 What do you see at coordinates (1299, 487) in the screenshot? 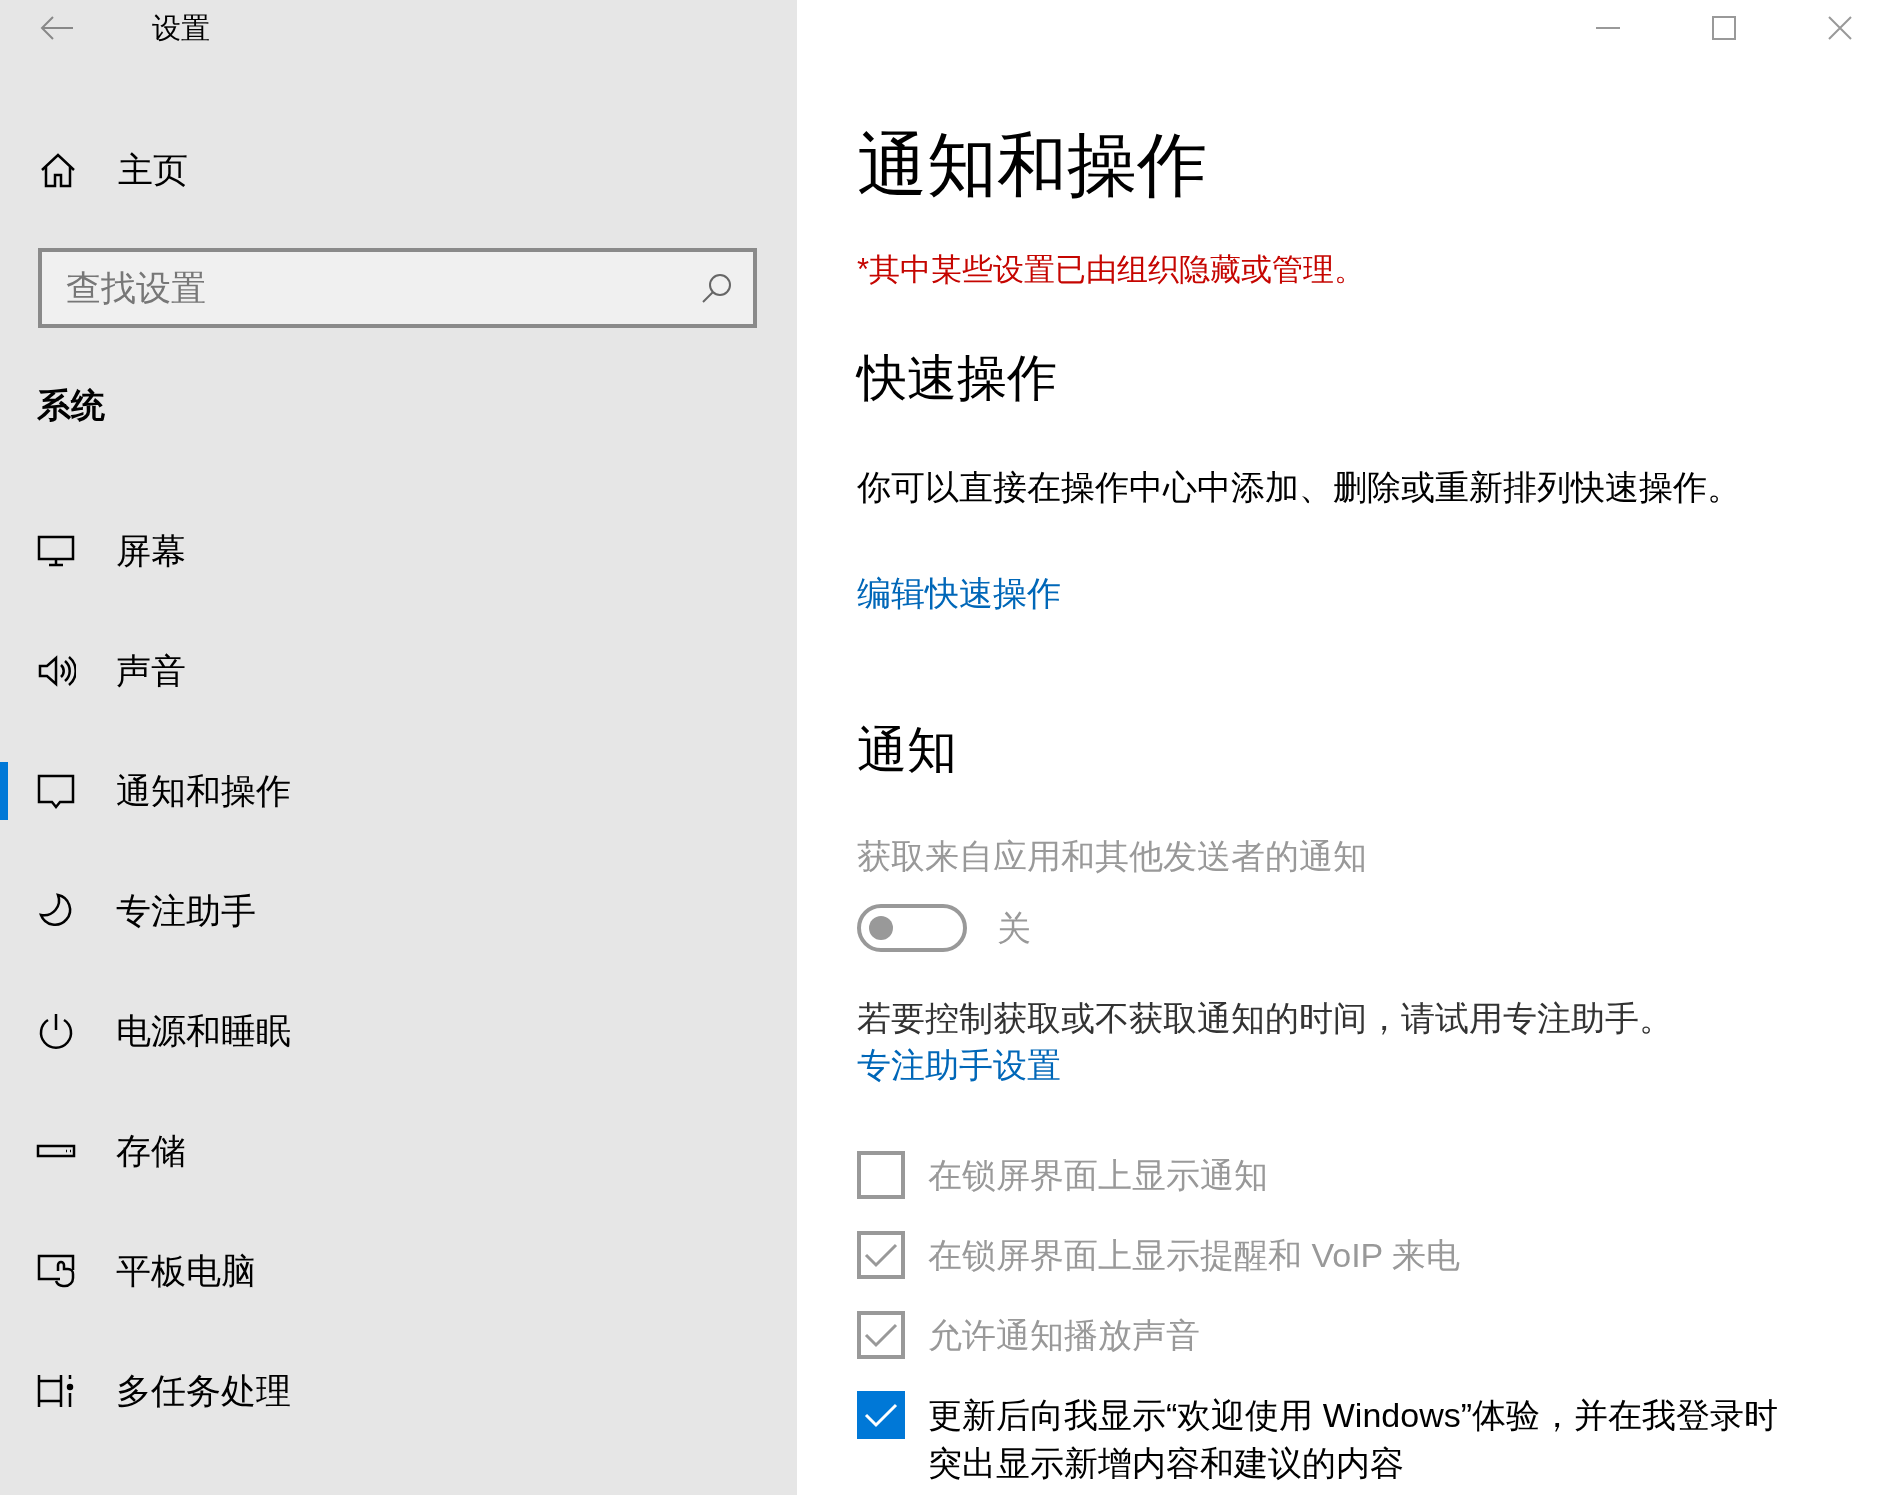
I see `description-text: 你可以直接在操作中心中添加、删除或重新排列快速操作。` at bounding box center [1299, 487].